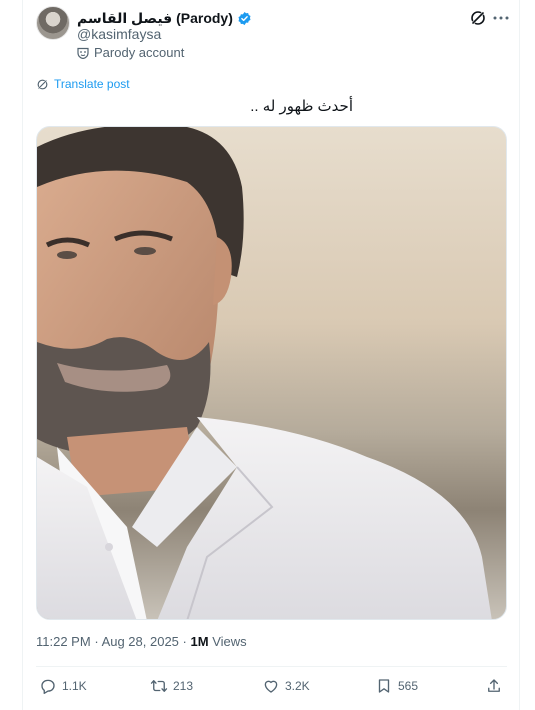 This screenshot has width=535, height=710. Describe the element at coordinates (301, 106) in the screenshot. I see `post-text: أحدث ظهور له ..` at that location.